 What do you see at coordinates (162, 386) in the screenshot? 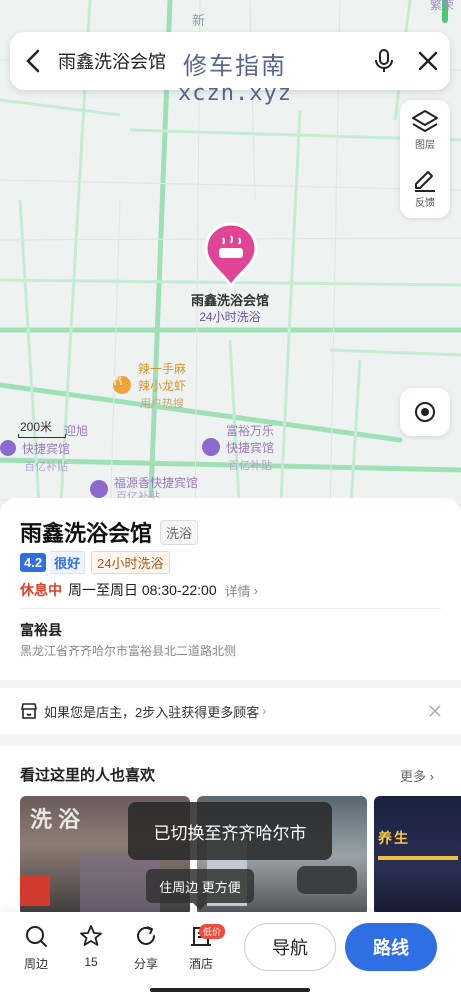
I see `food-name-2: 辣小龙虾` at bounding box center [162, 386].